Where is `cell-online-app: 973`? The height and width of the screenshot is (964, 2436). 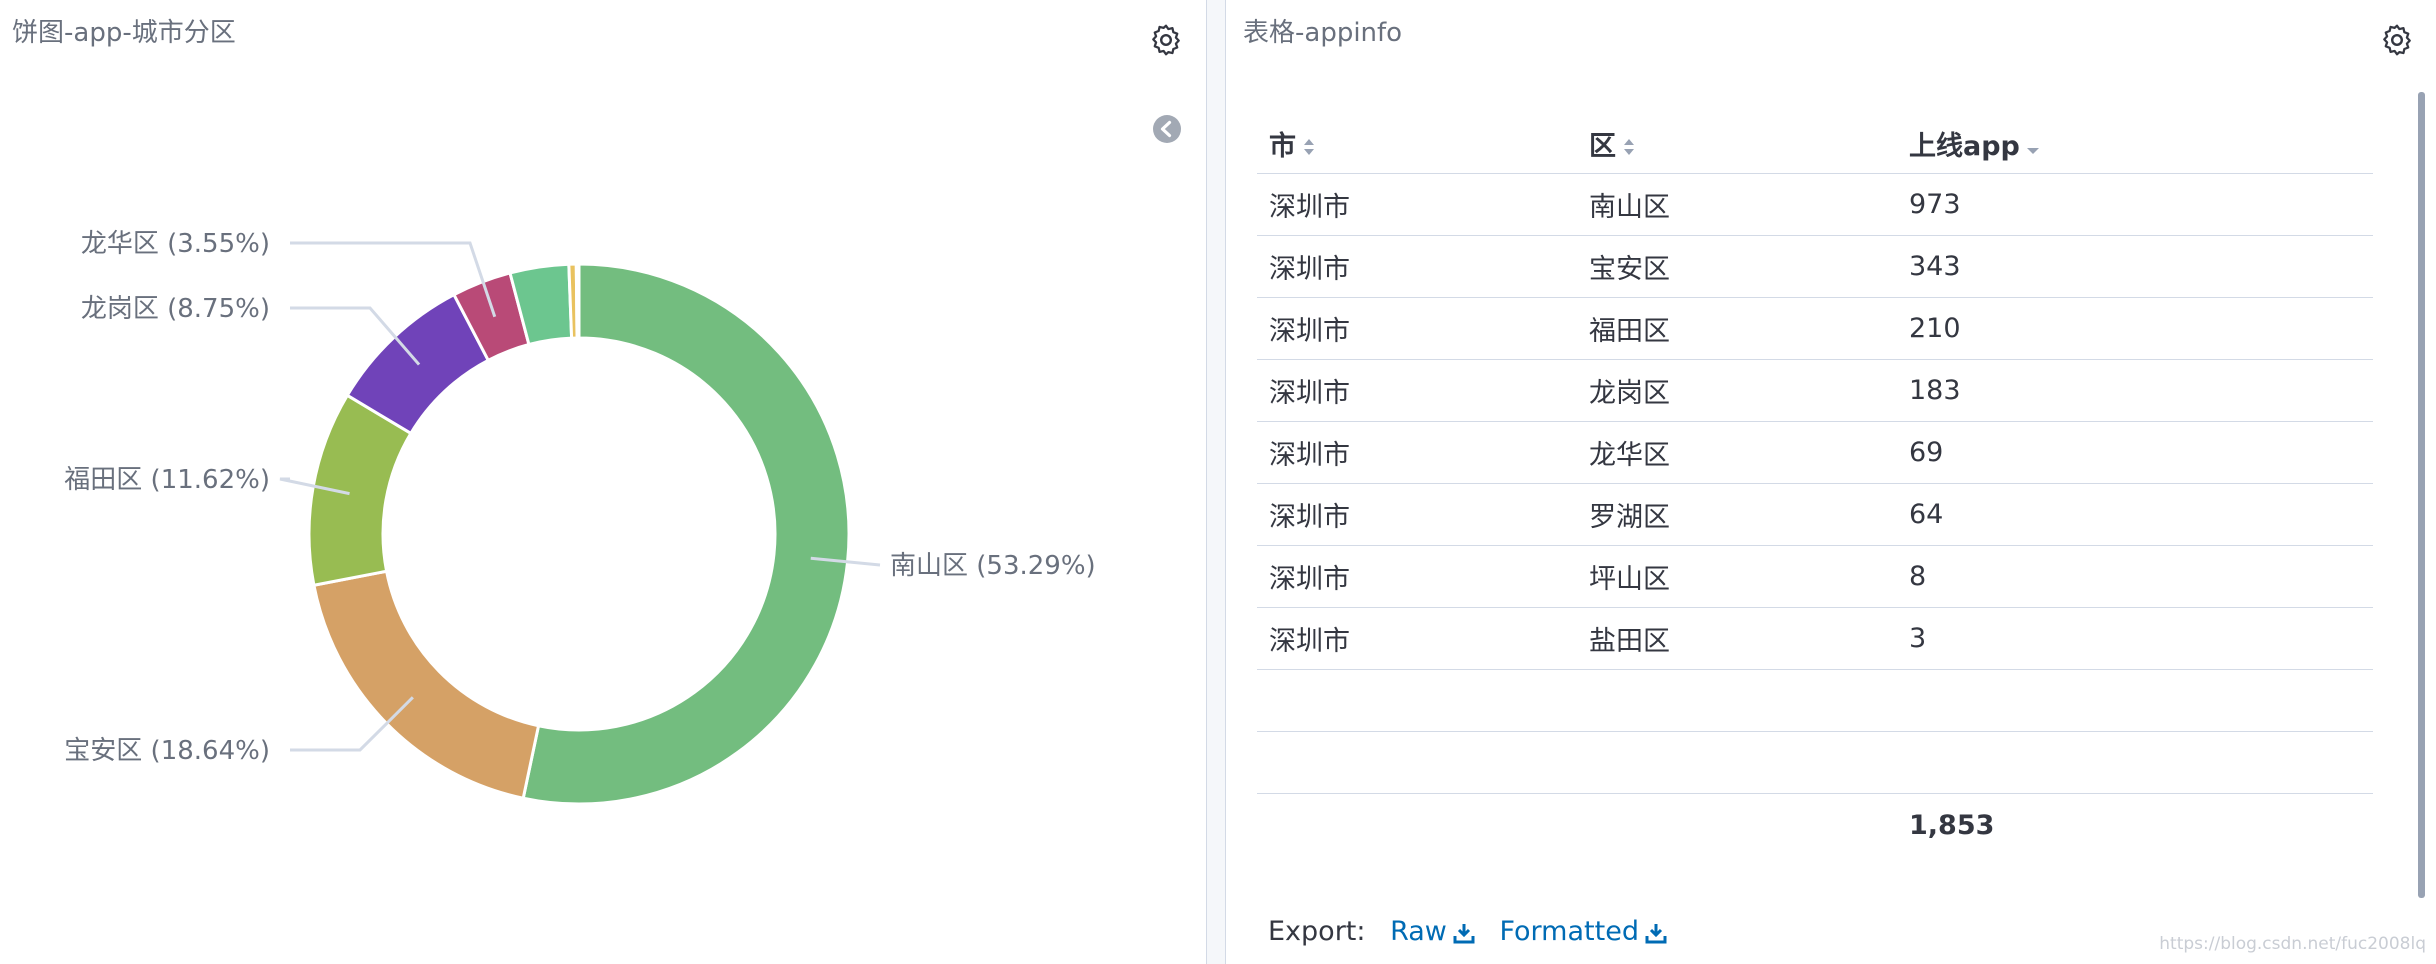 cell-online-app: 973 is located at coordinates (2135, 204).